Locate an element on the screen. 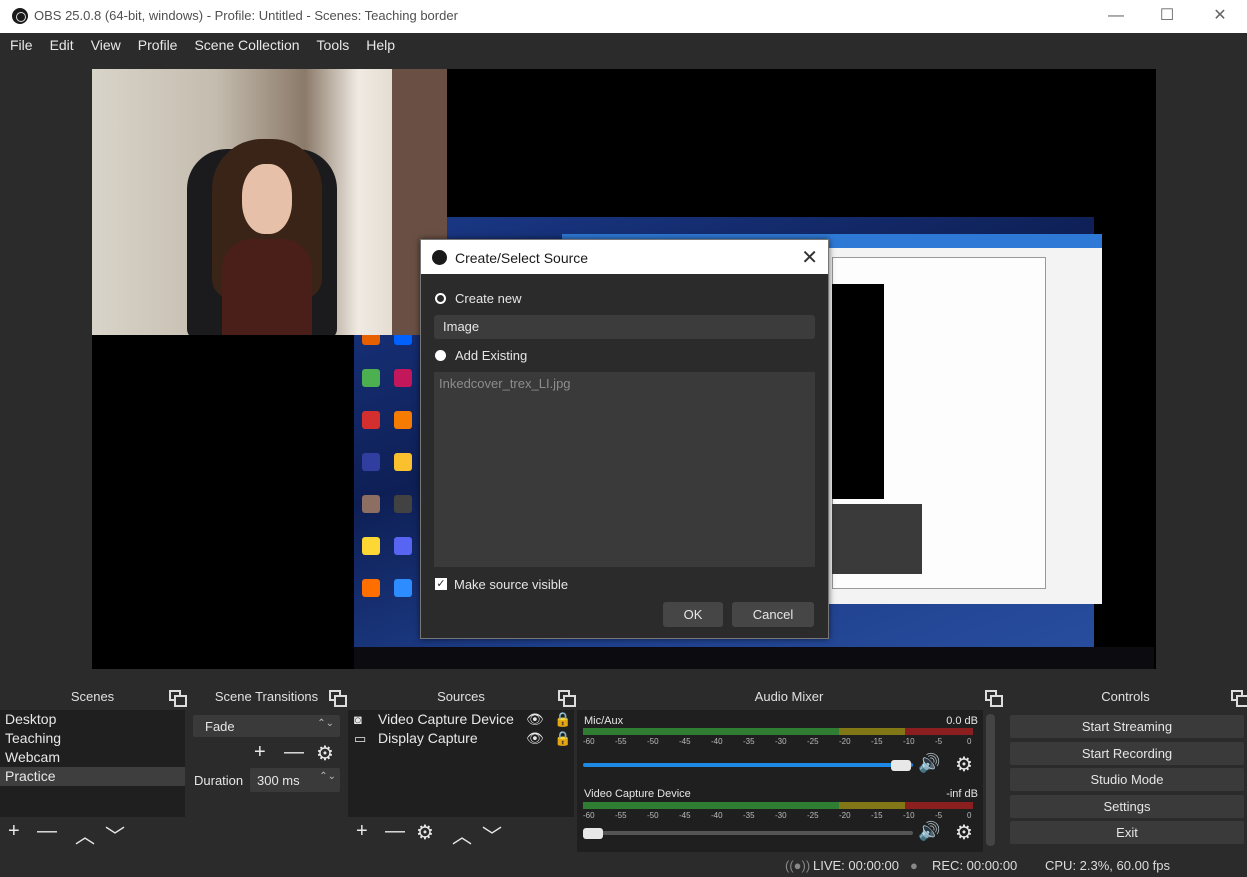 This screenshot has height=877, width=1247. tick-label: -50 is located at coordinates (653, 741).